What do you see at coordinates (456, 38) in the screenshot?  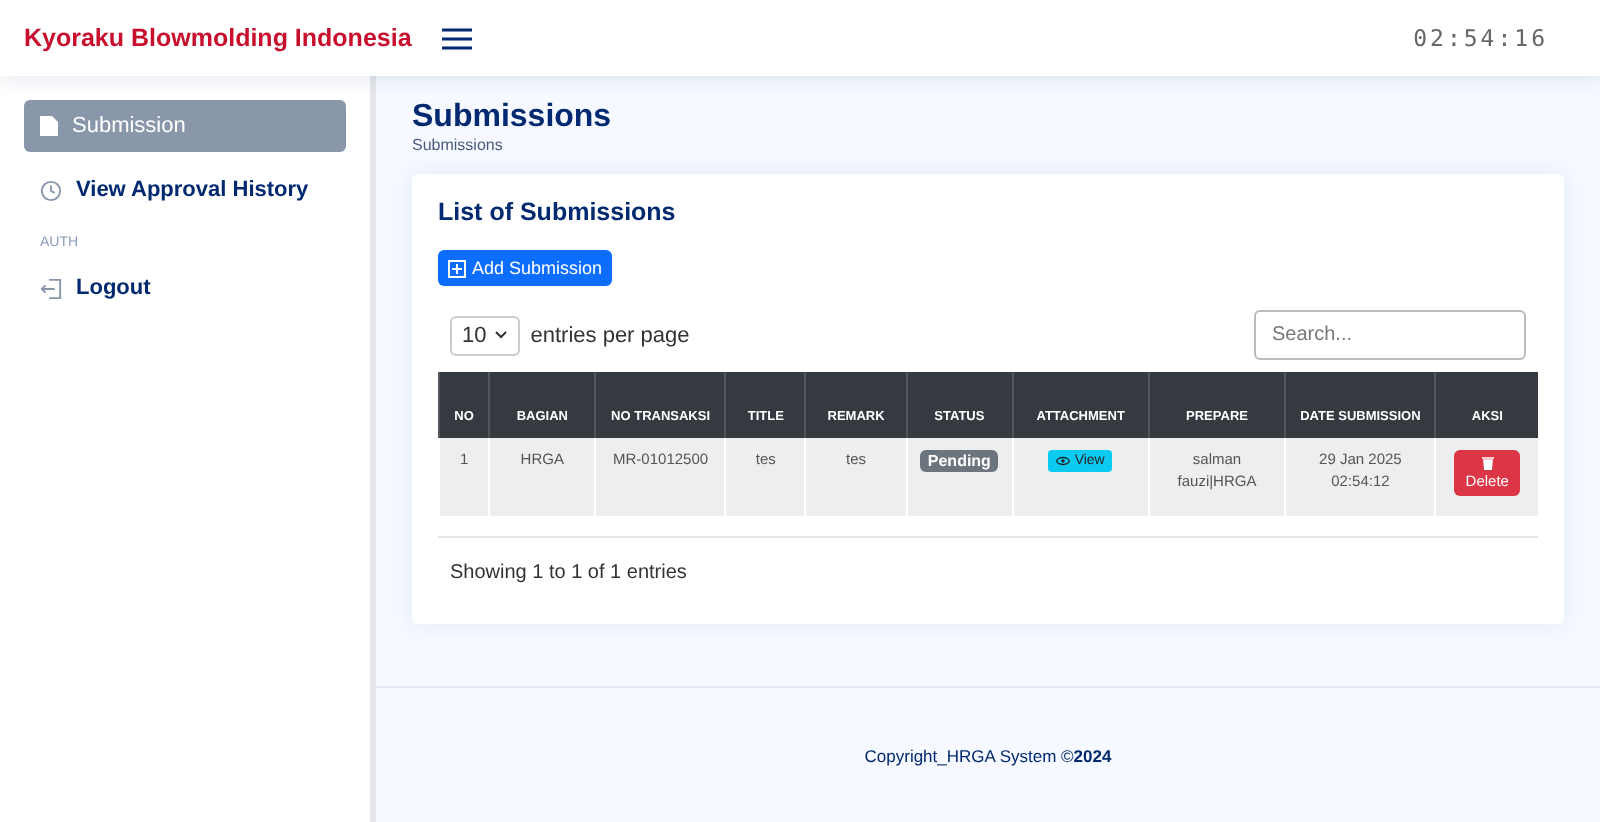 I see `menu-icon` at bounding box center [456, 38].